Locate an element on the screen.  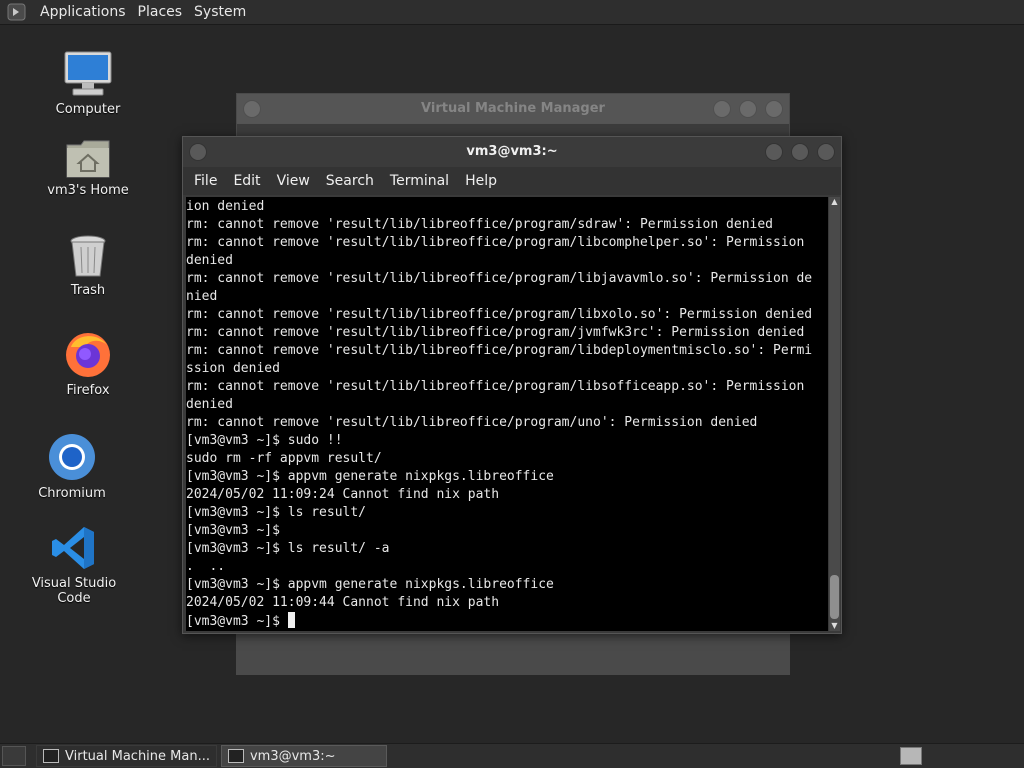
desktop-icon-label: Visual Studio Code is located at coordinates (74, 591).